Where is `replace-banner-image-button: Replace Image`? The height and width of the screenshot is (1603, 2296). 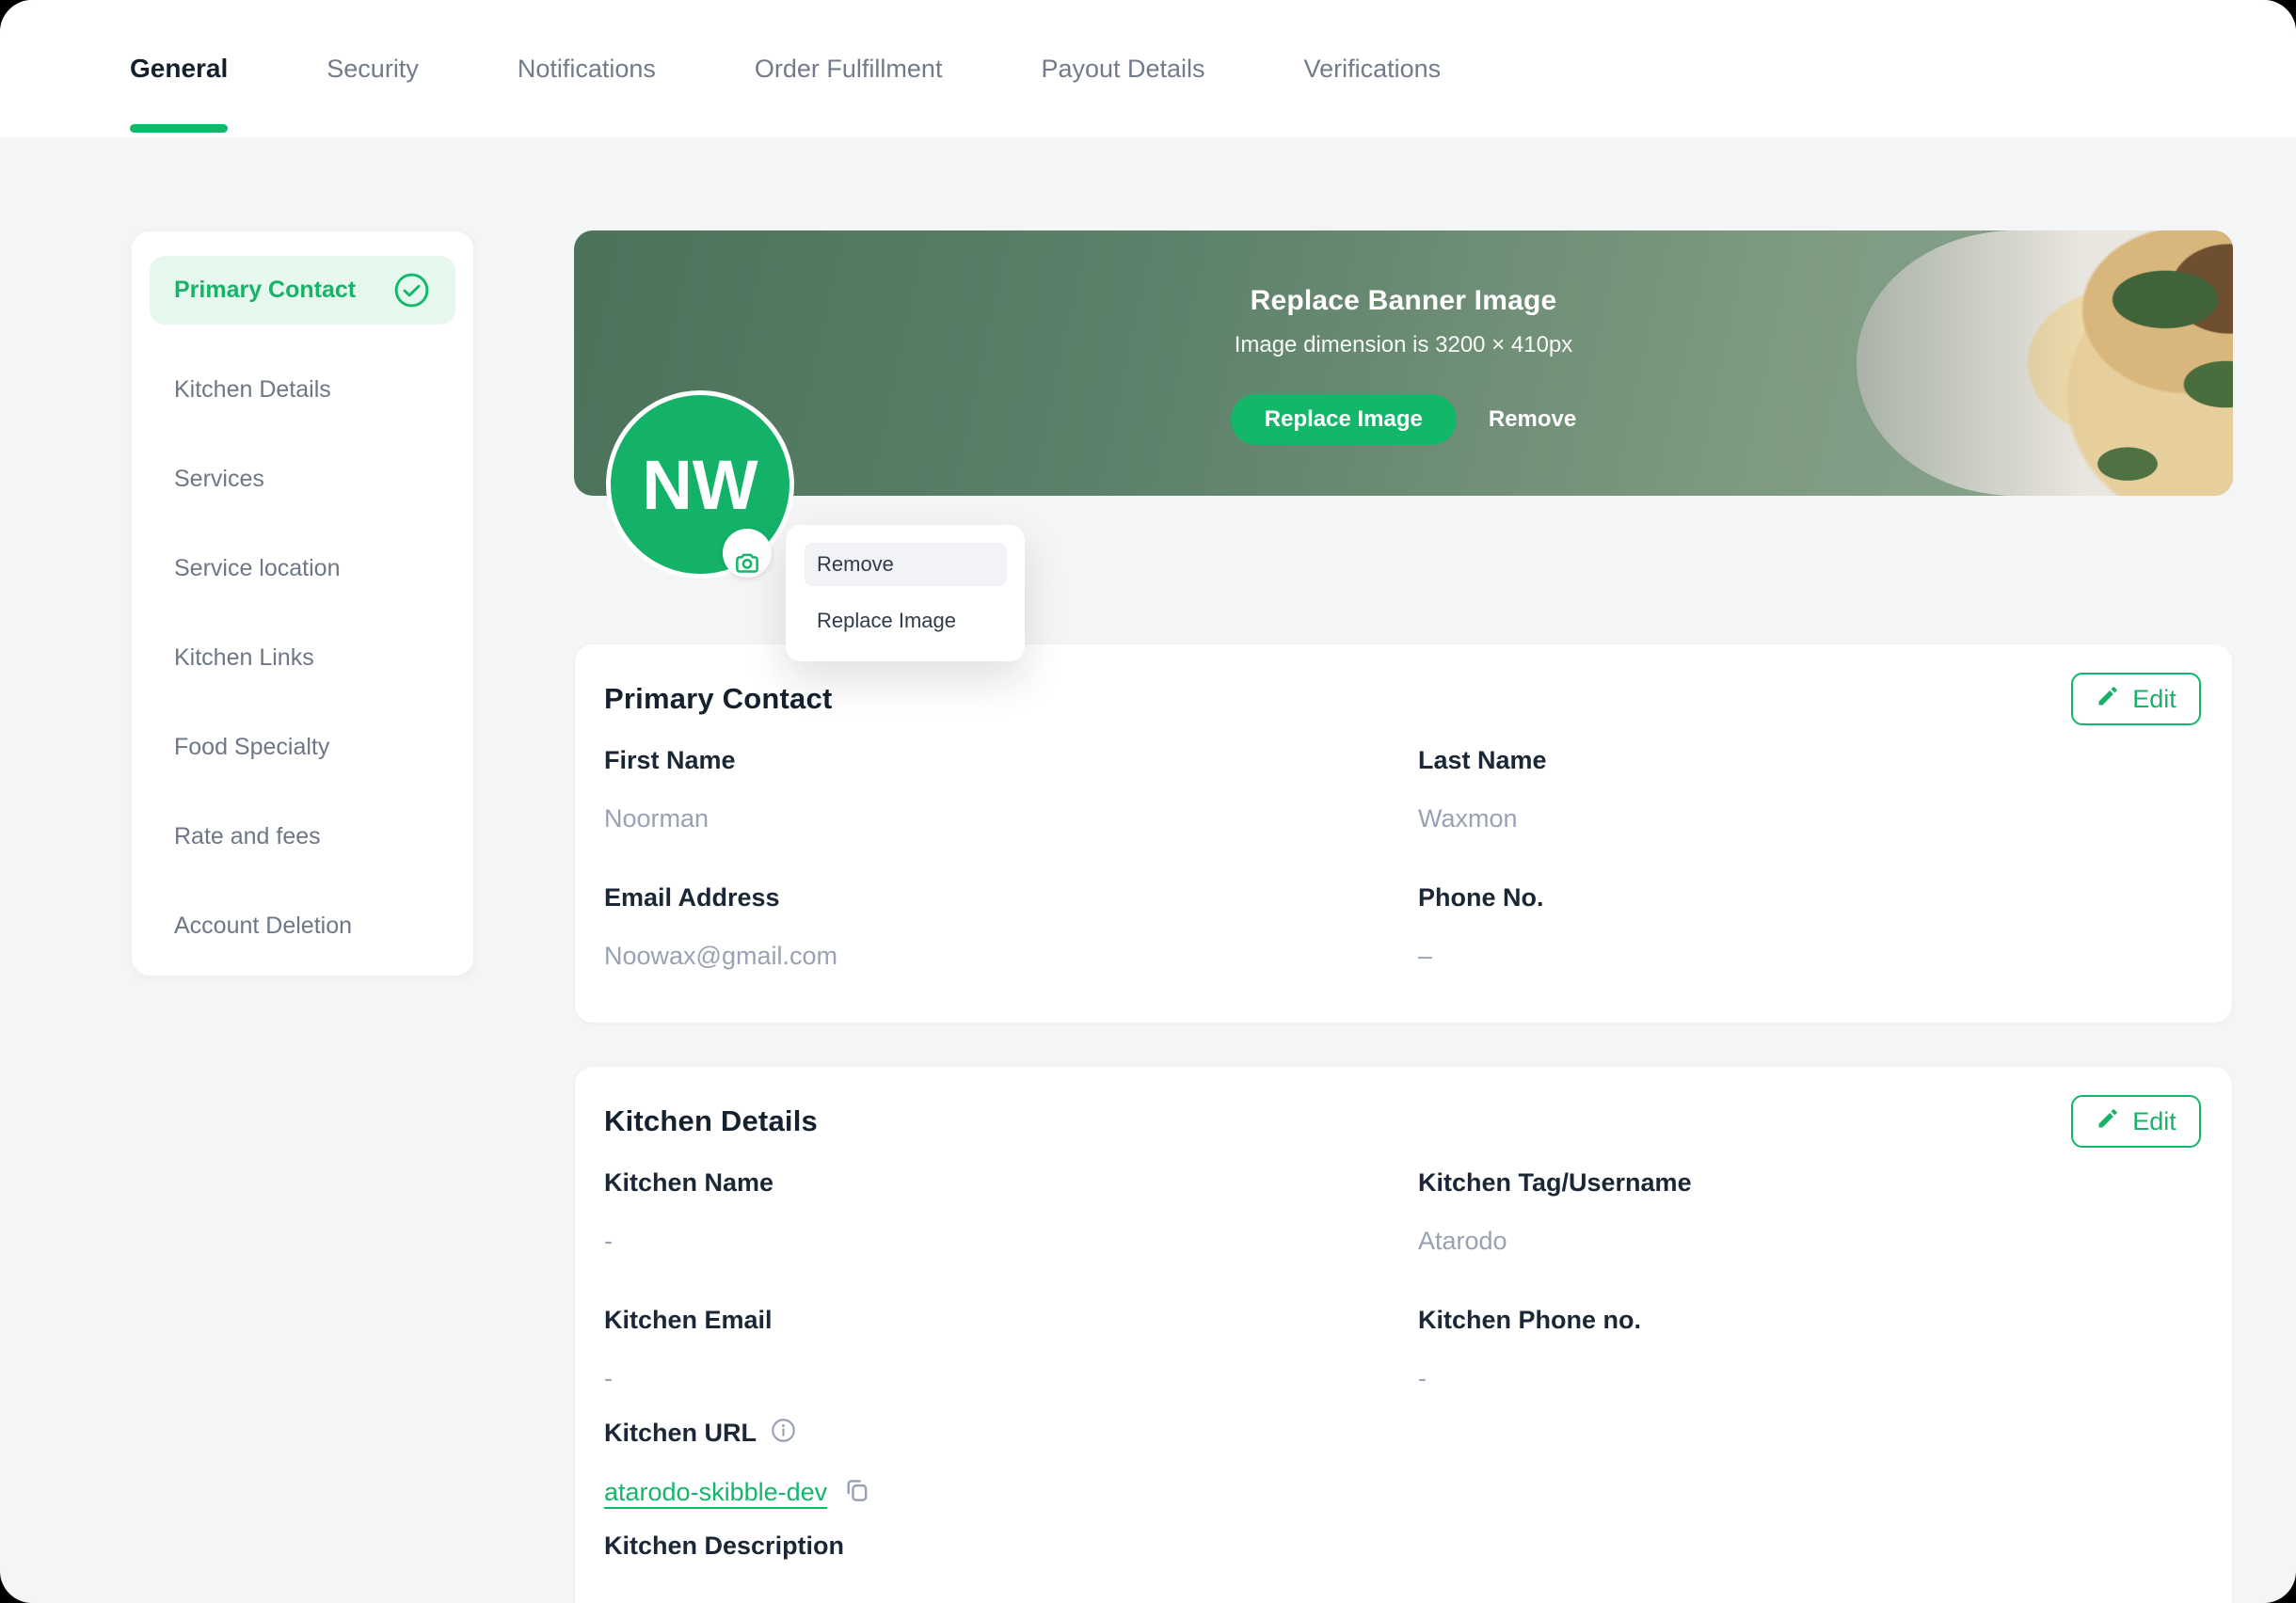 replace-banner-image-button: Replace Image is located at coordinates (1343, 419).